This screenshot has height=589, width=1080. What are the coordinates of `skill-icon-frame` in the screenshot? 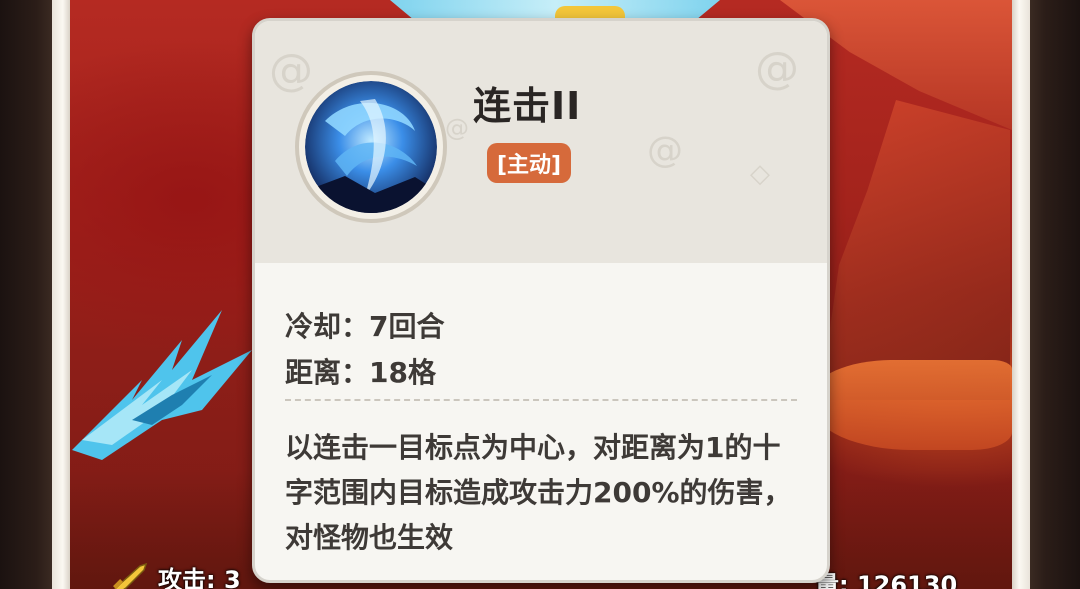 It's located at (371, 147).